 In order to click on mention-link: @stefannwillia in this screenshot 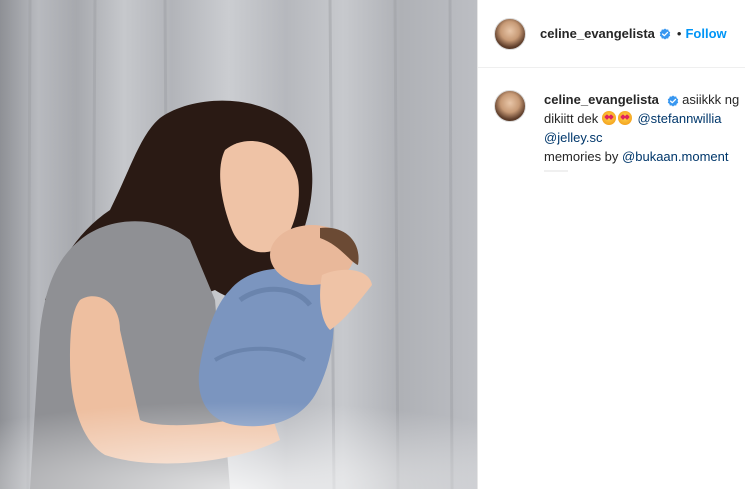, I will do `click(679, 118)`.